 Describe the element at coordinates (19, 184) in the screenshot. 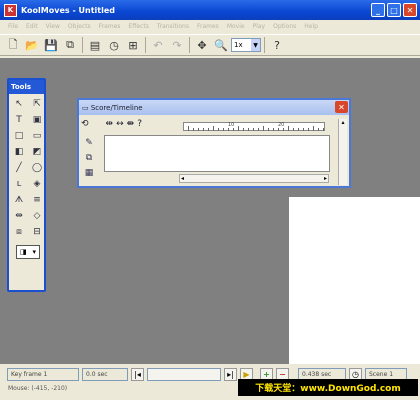

I see `lasso-tool-icon: ʟ` at that location.